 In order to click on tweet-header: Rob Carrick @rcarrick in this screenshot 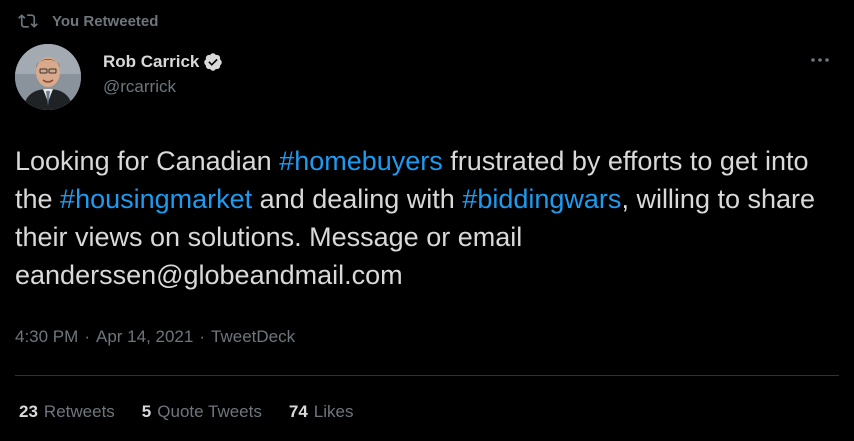, I will do `click(427, 77)`.